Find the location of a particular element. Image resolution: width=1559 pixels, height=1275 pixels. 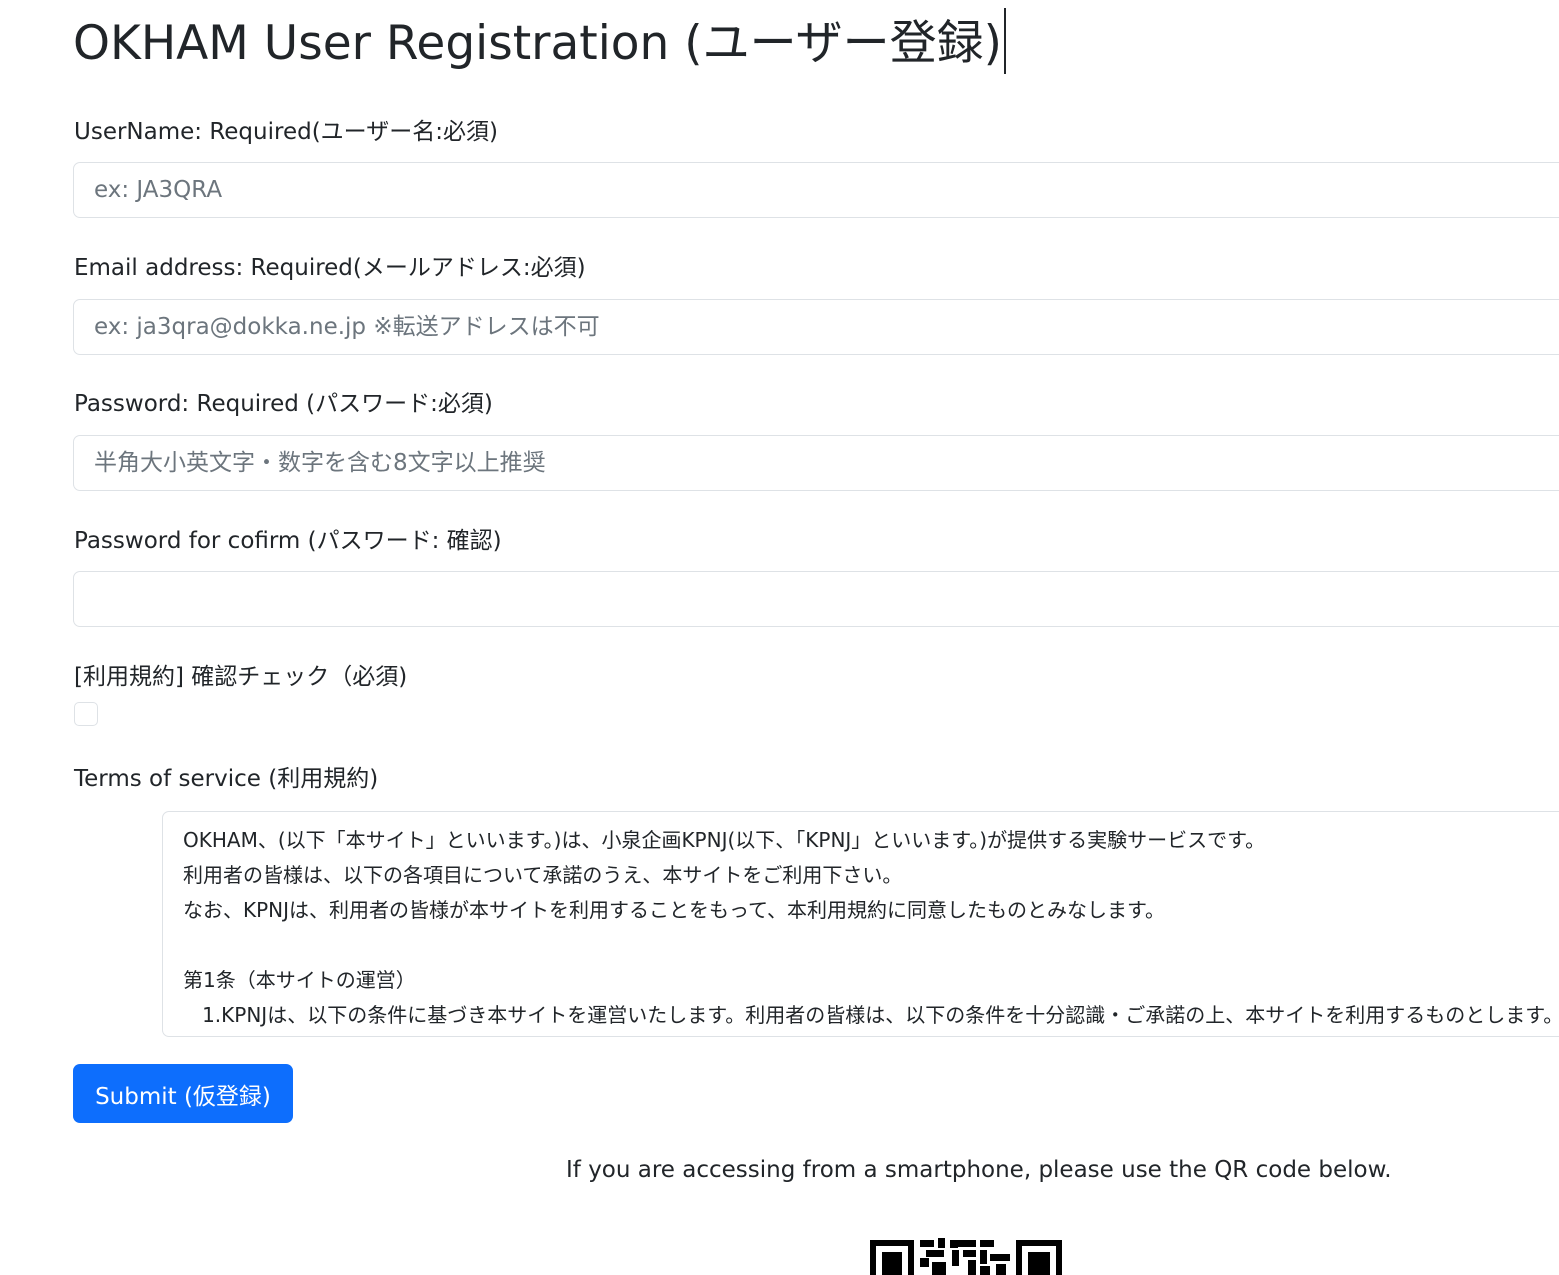

text-caret is located at coordinates (1004, 41).